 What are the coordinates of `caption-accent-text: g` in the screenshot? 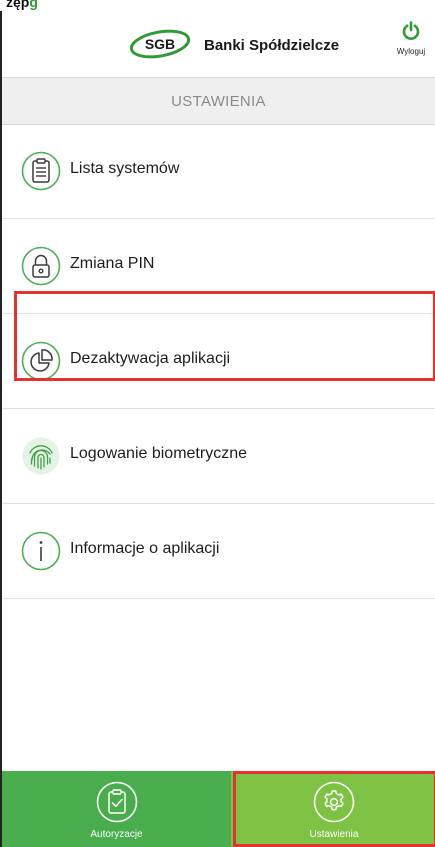 It's located at (33, 5).